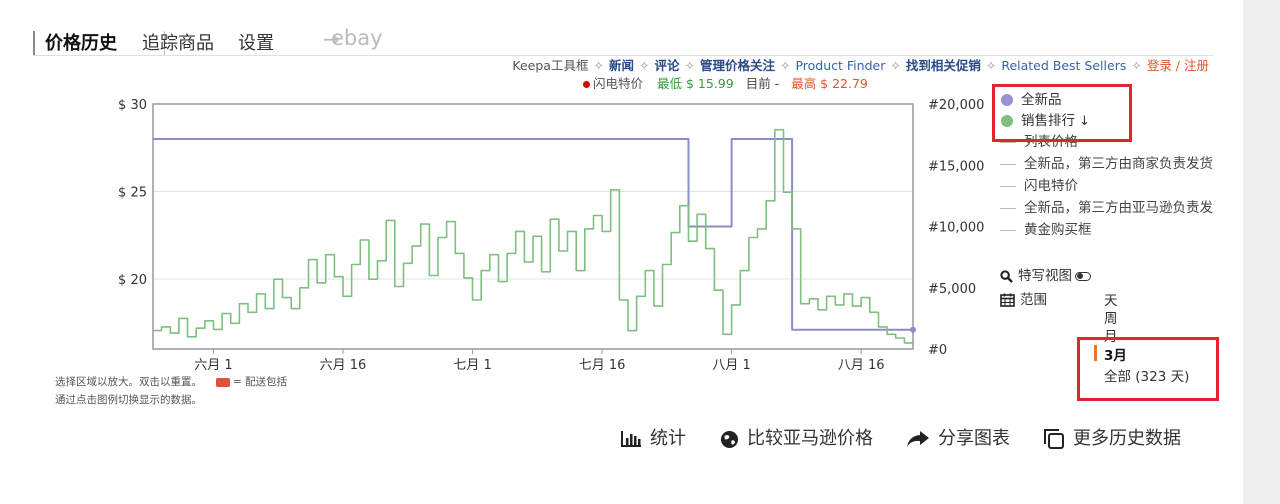  Describe the element at coordinates (1062, 113) in the screenshot. I see `legend-highlight-box` at that location.